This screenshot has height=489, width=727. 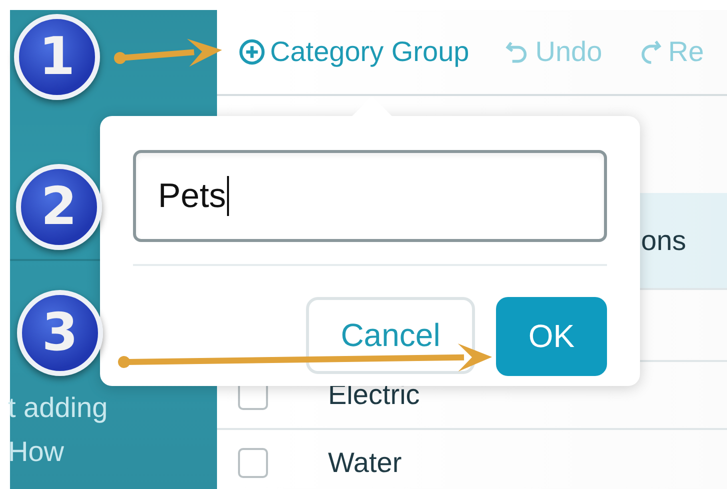 What do you see at coordinates (365, 463) in the screenshot?
I see `table-cell: Water` at bounding box center [365, 463].